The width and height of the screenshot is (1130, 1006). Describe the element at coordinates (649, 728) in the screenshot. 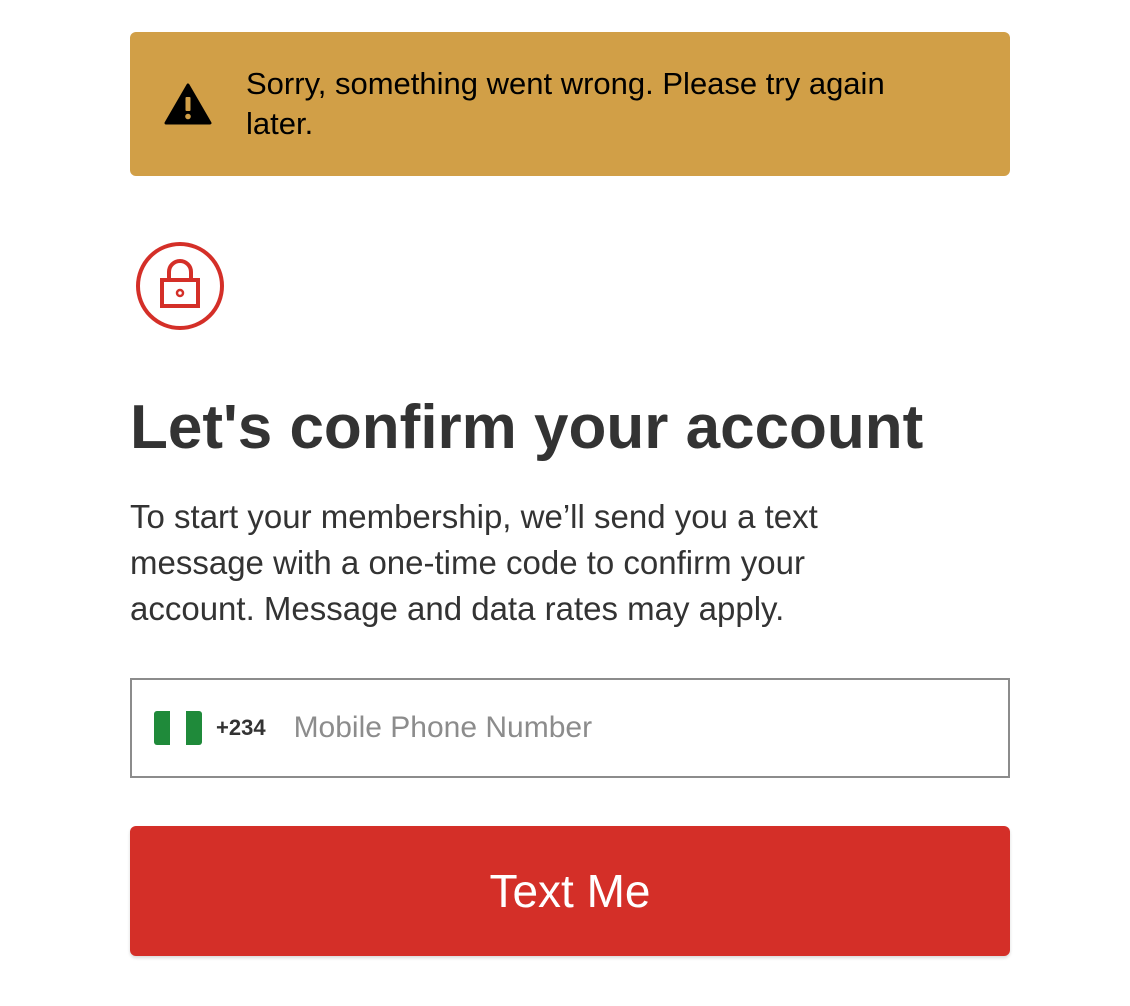

I see `mobile-phone-input` at that location.